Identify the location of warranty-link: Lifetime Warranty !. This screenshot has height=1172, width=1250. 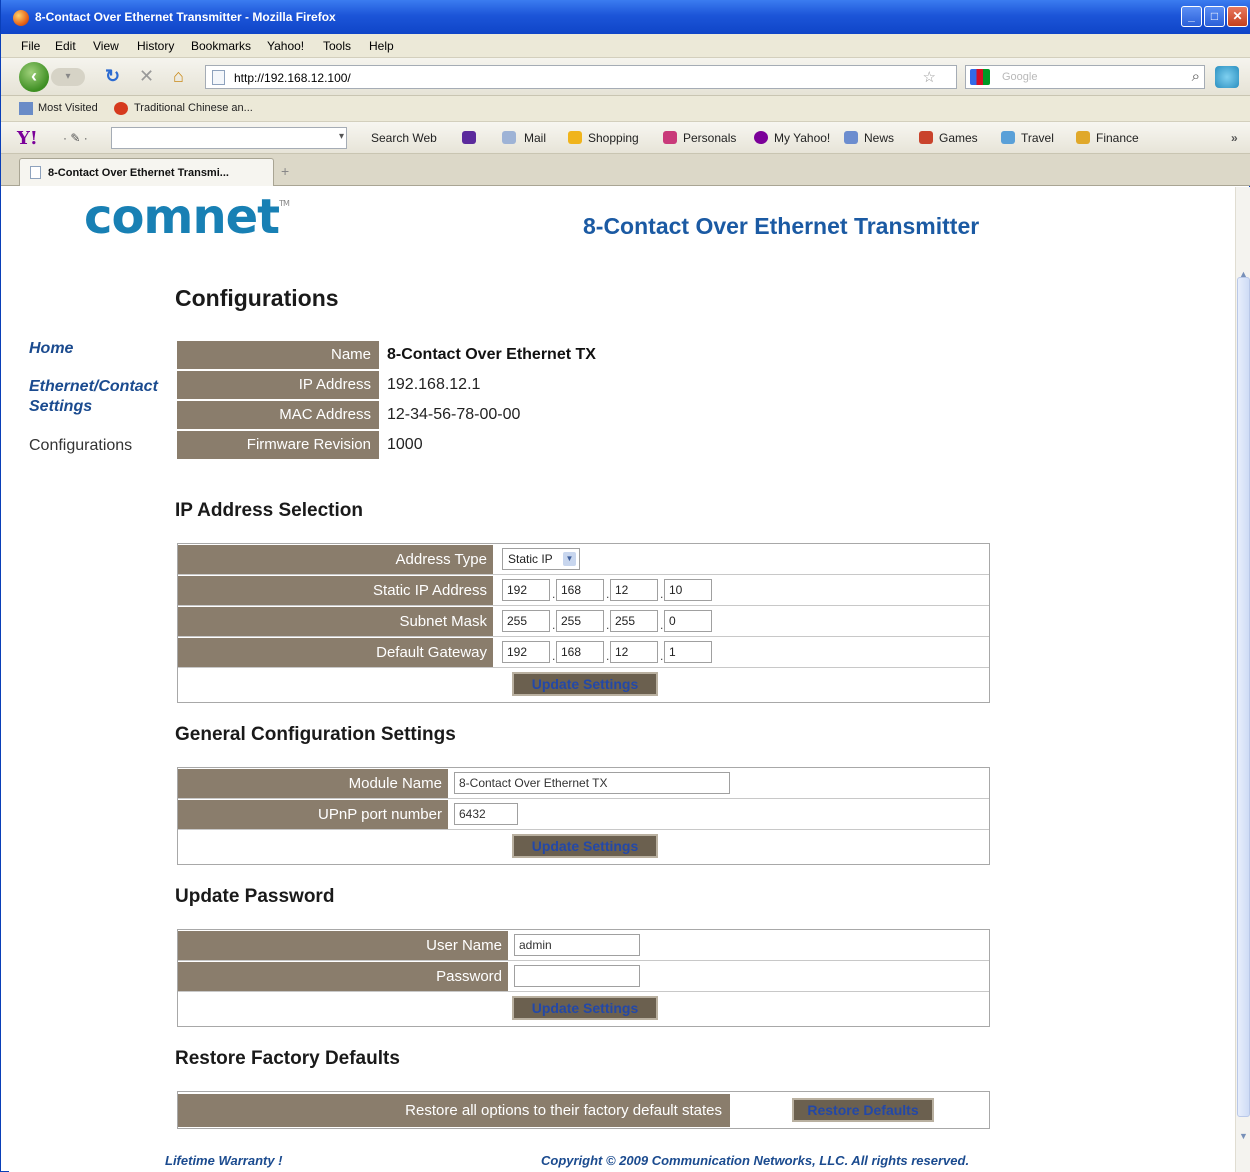
(224, 1160).